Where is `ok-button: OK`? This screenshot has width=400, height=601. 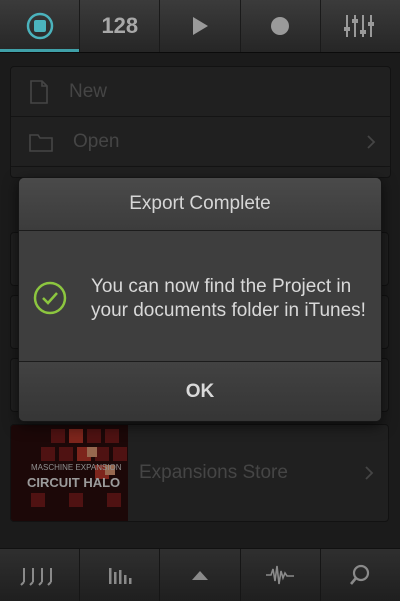
ok-button: OK is located at coordinates (200, 391).